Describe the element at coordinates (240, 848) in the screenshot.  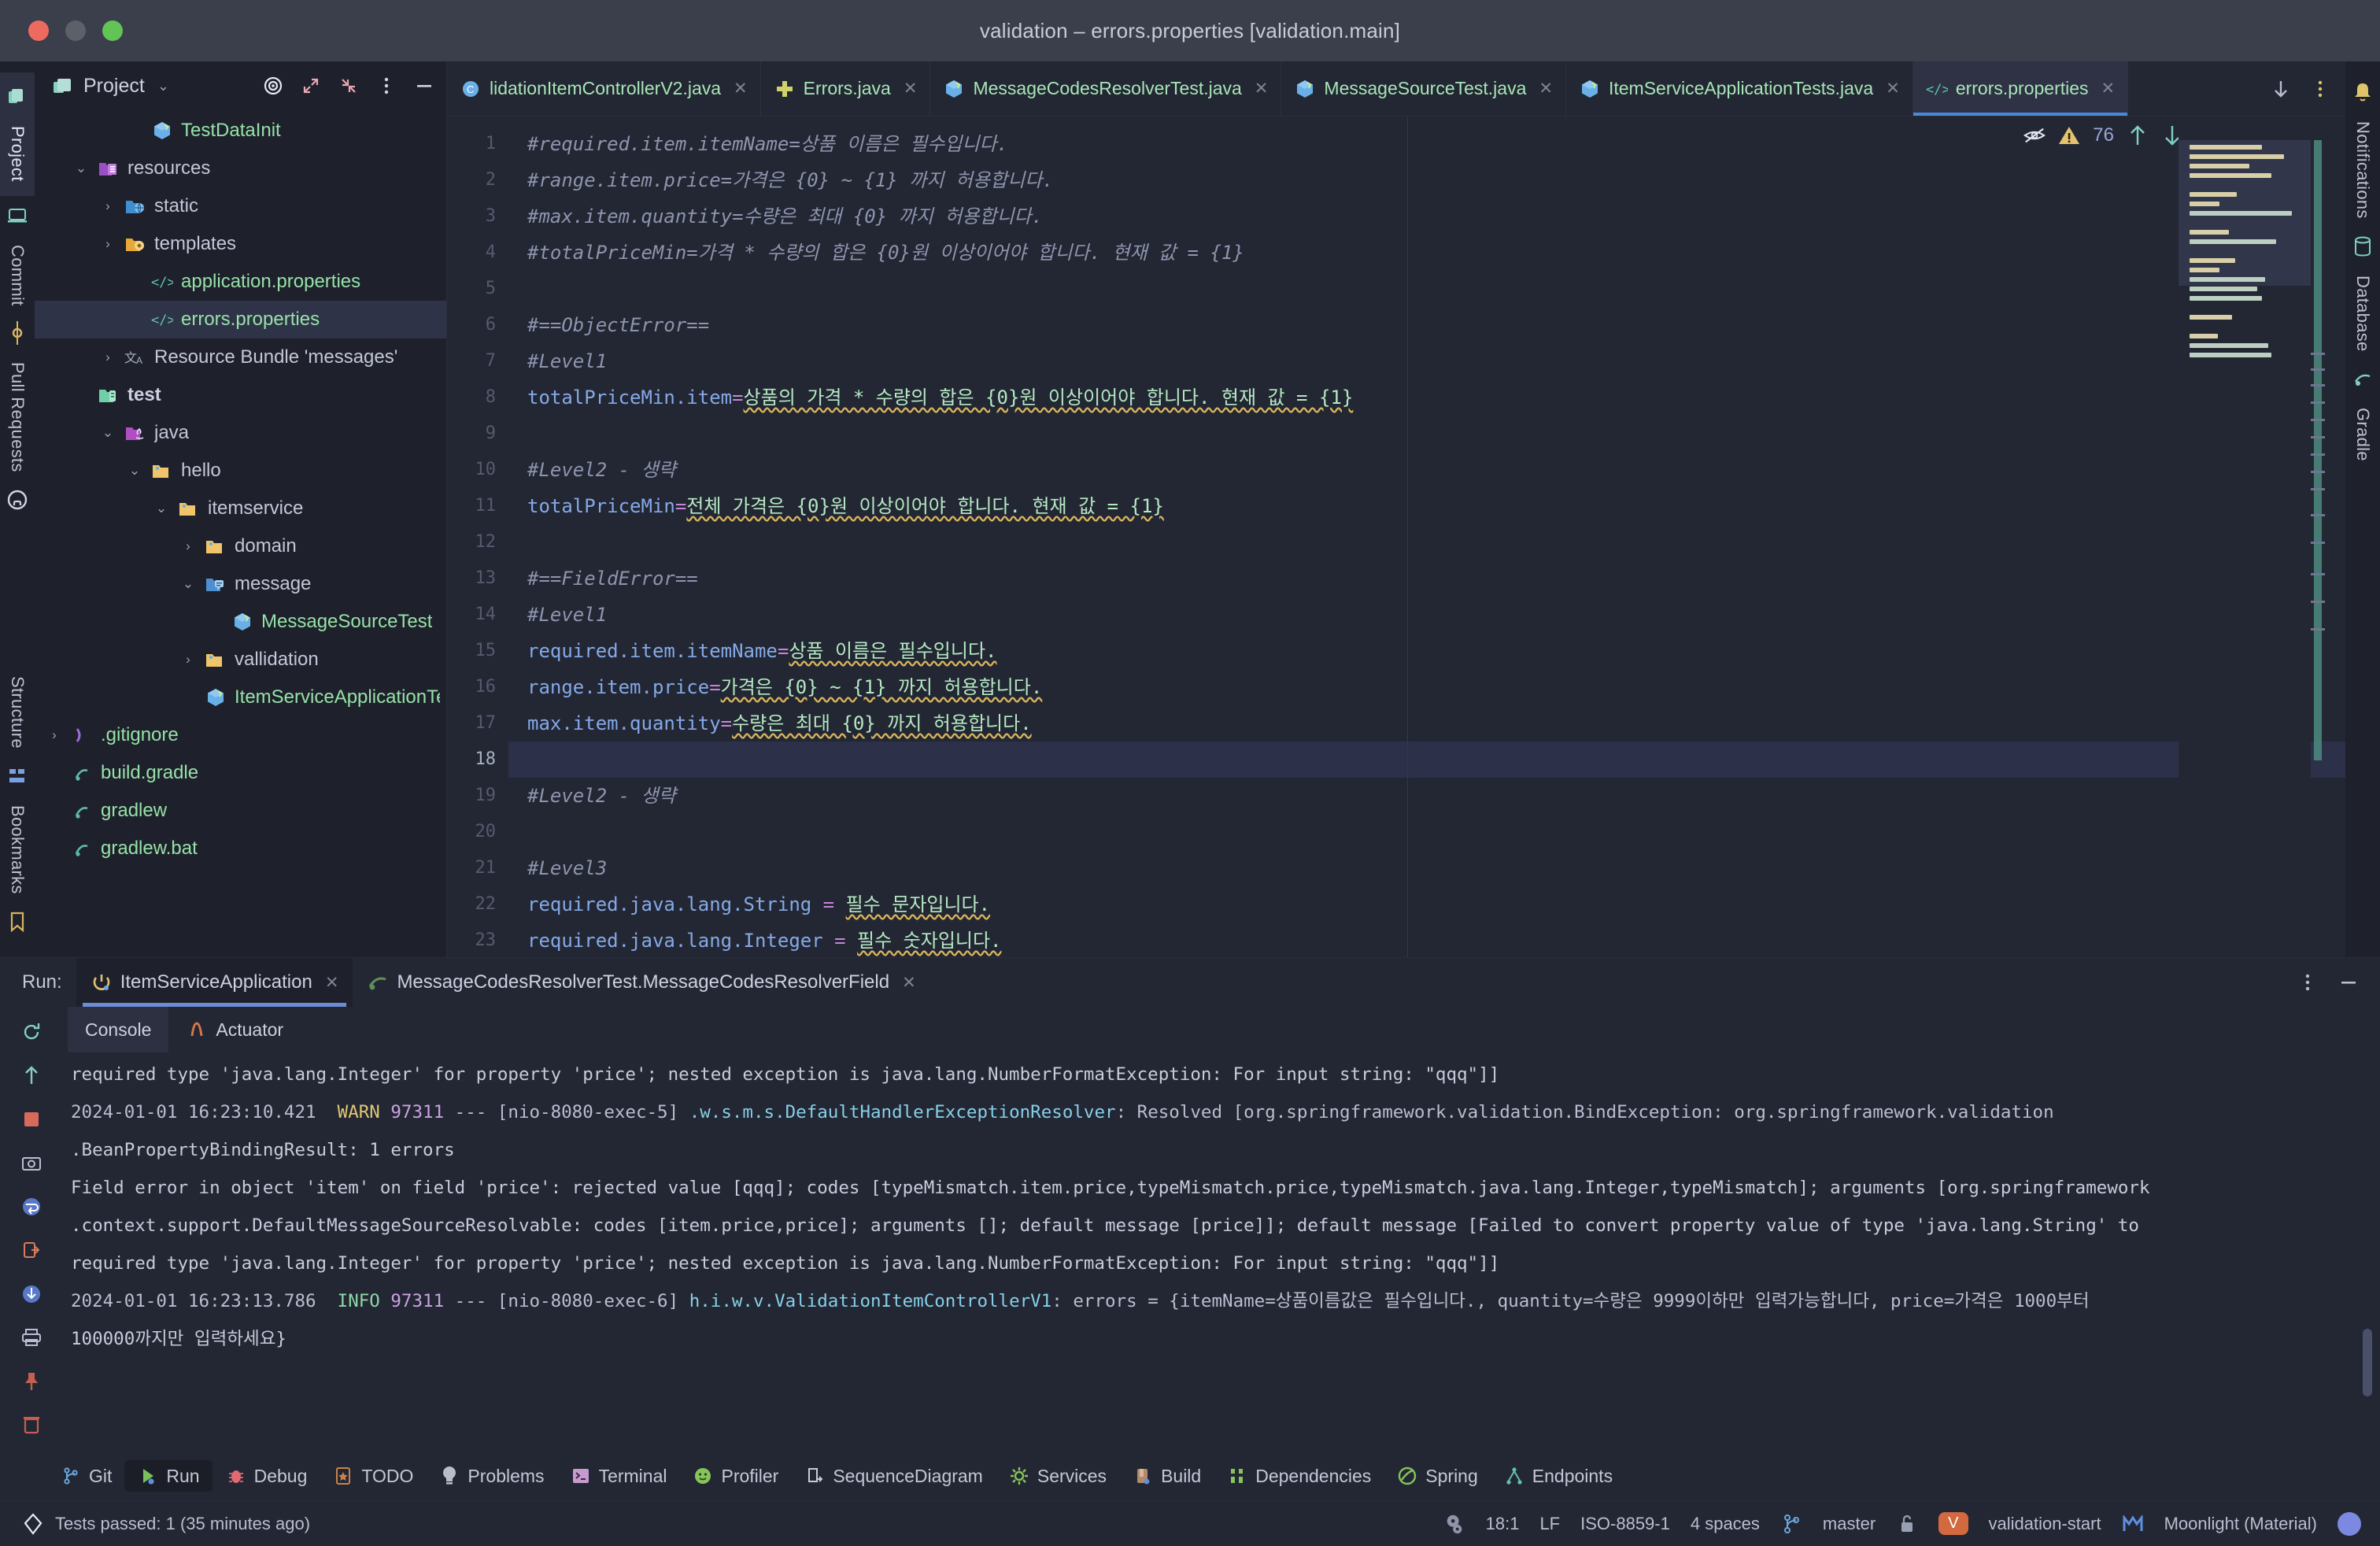
I see `tree-node: gradlew.bat` at that location.